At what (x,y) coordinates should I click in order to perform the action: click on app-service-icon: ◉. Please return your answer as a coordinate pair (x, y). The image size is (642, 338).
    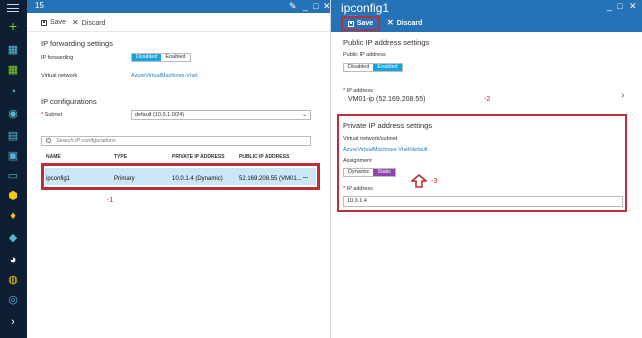
    Looking at the image, I should click on (13, 114).